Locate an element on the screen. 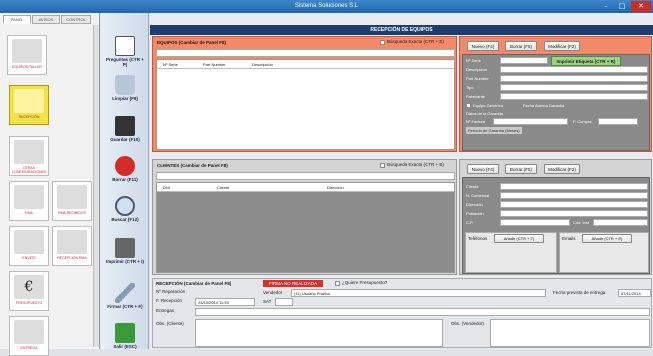  factura-label: Nº Factura is located at coordinates (476, 121).